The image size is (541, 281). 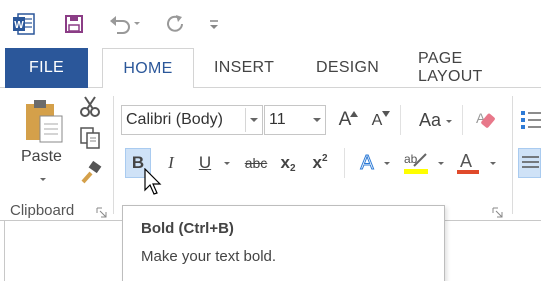 I want to click on tab-file: FILE, so click(x=46, y=68).